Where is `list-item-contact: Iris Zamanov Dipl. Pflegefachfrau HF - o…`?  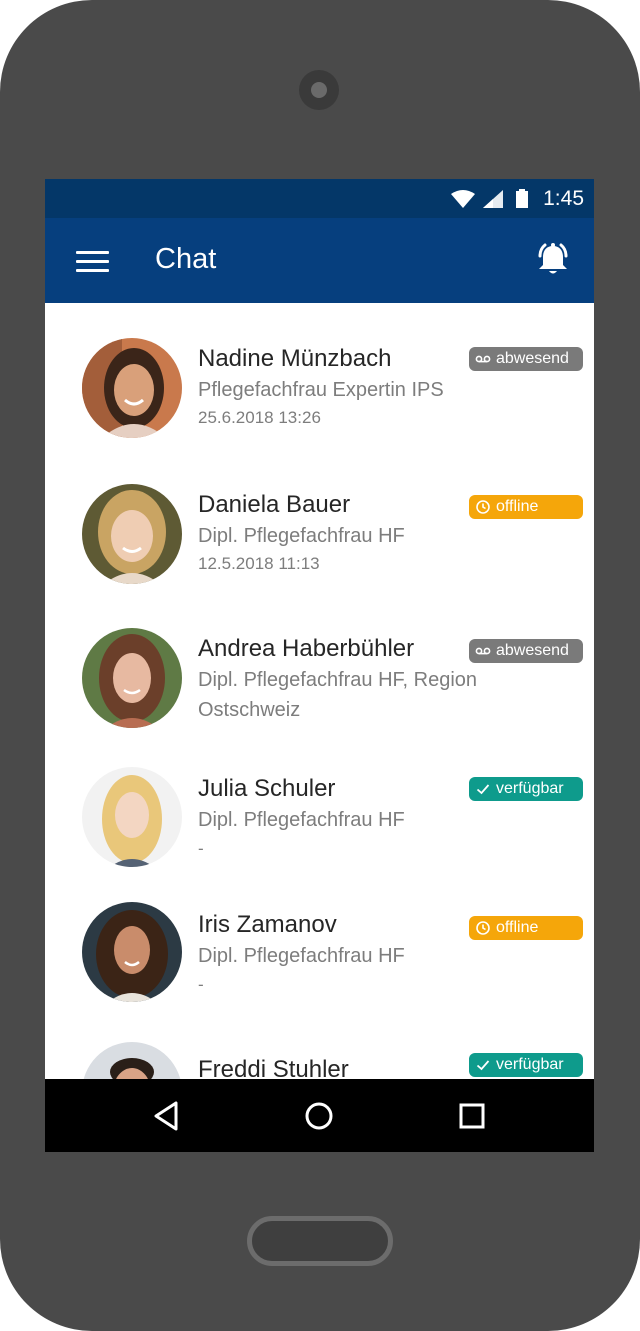
list-item-contact: Iris Zamanov Dipl. Pflegefachfrau HF - o… is located at coordinates (319, 939).